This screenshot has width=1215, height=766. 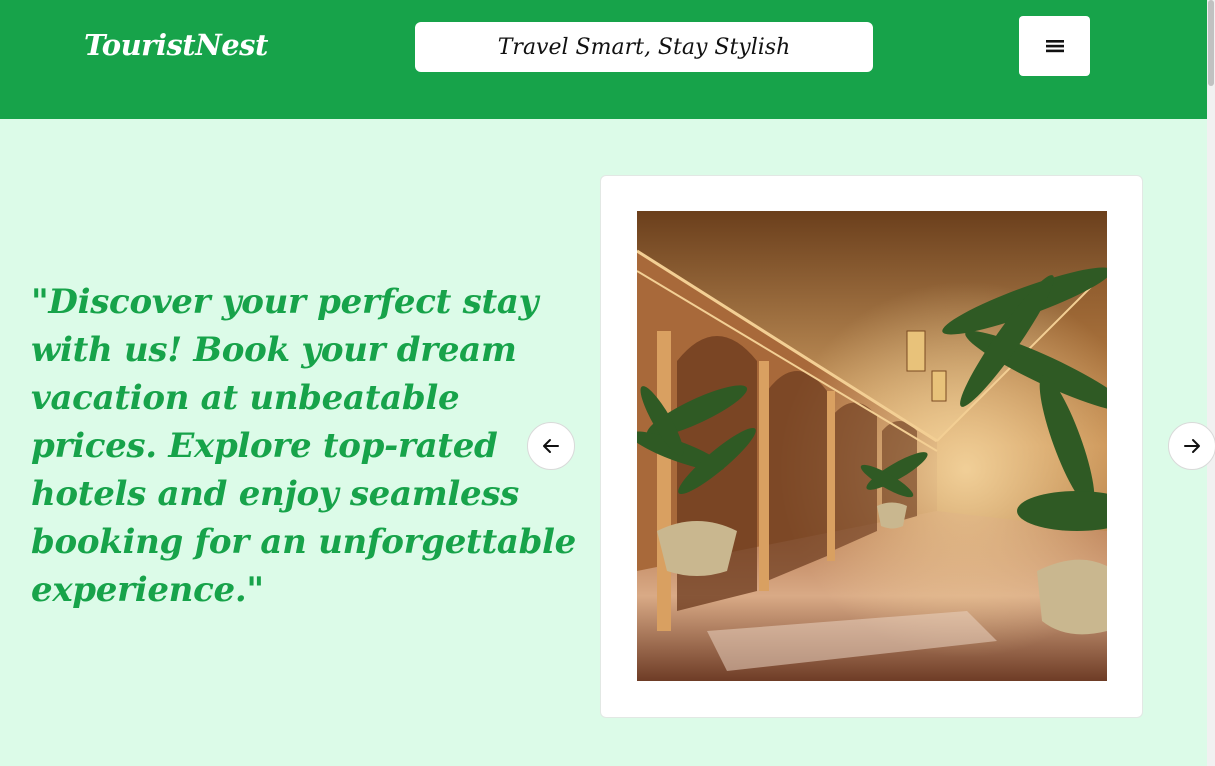 What do you see at coordinates (1211, 383) in the screenshot?
I see `page-scrollbar` at bounding box center [1211, 383].